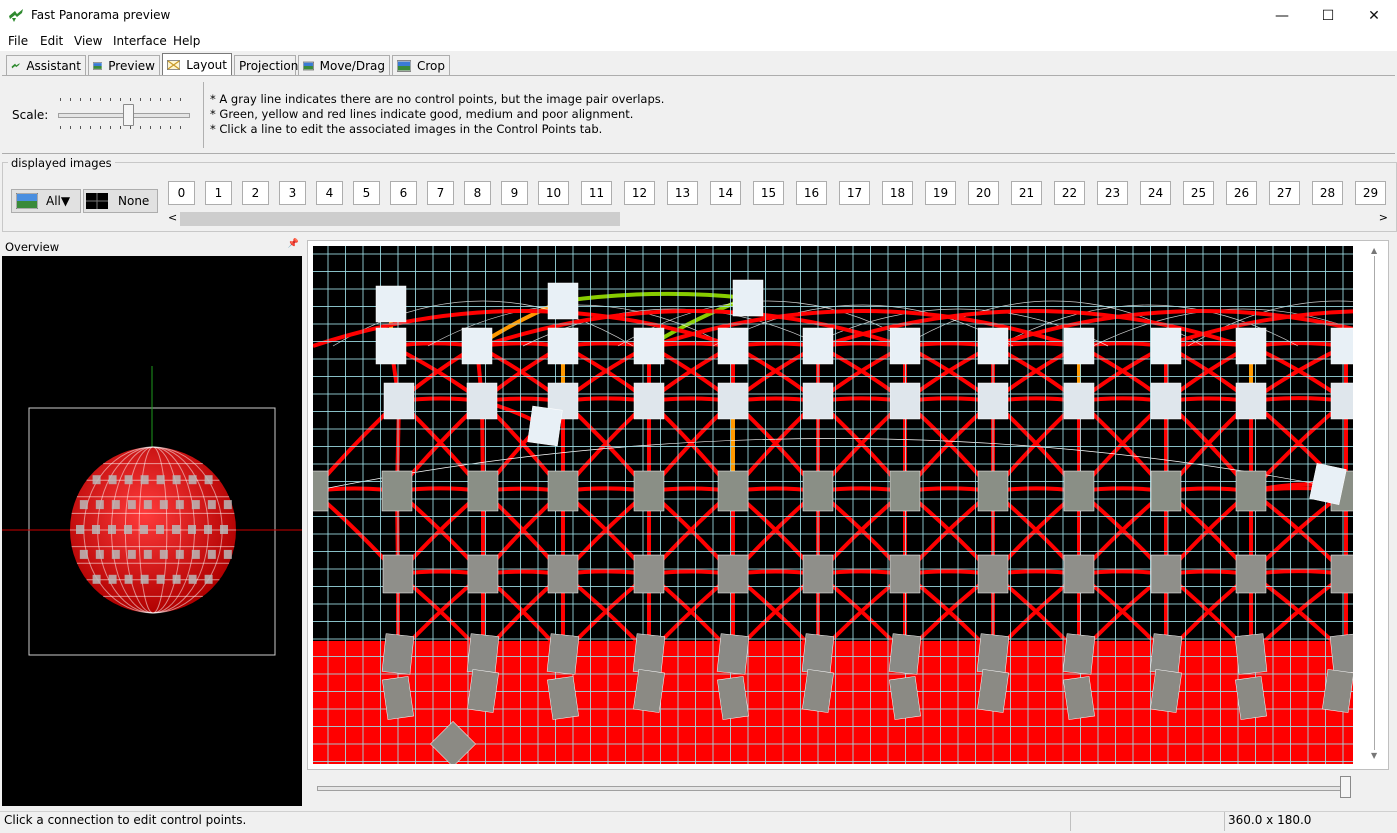 The width and height of the screenshot is (1397, 833). Describe the element at coordinates (1026, 193) in the screenshot. I see `image-toggle-21: 21` at that location.